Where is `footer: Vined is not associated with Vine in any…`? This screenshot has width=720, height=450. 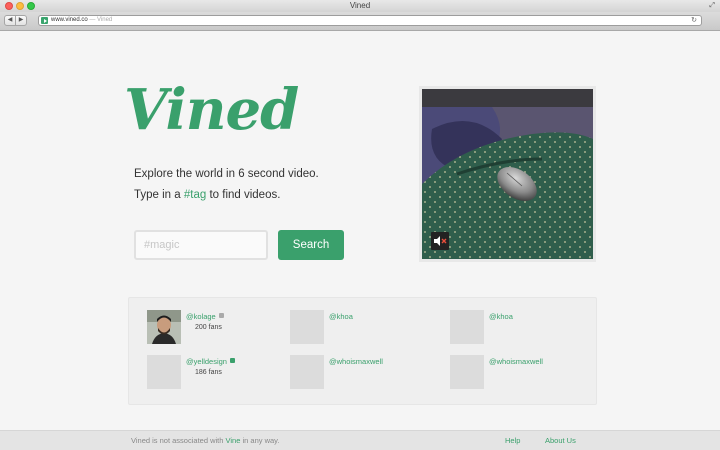 footer: Vined is not associated with Vine in any… is located at coordinates (360, 440).